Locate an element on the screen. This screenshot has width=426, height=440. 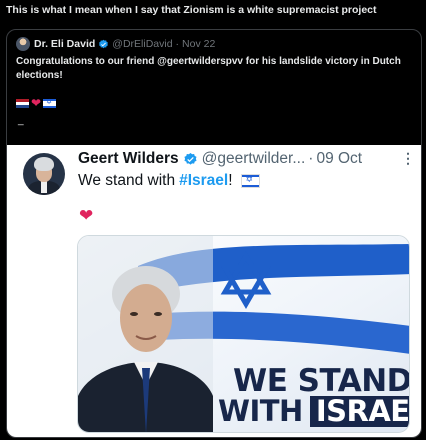
quoted-tweet-header: Dr. Eli David @DrEliDavid · Nov 22 is located at coordinates (115, 44).